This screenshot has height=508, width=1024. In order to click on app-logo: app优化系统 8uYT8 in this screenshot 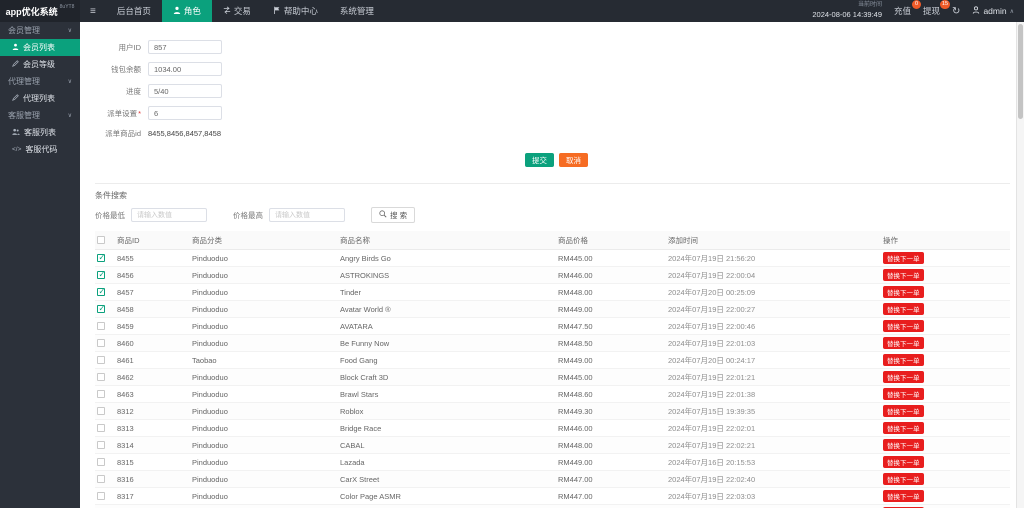, I will do `click(40, 11)`.